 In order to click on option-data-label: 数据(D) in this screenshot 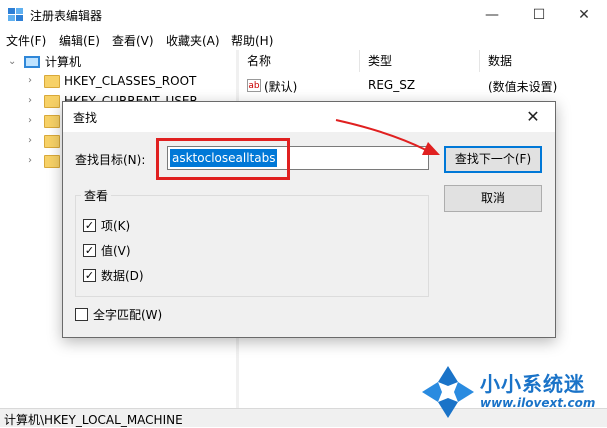, I will do `click(122, 276)`.